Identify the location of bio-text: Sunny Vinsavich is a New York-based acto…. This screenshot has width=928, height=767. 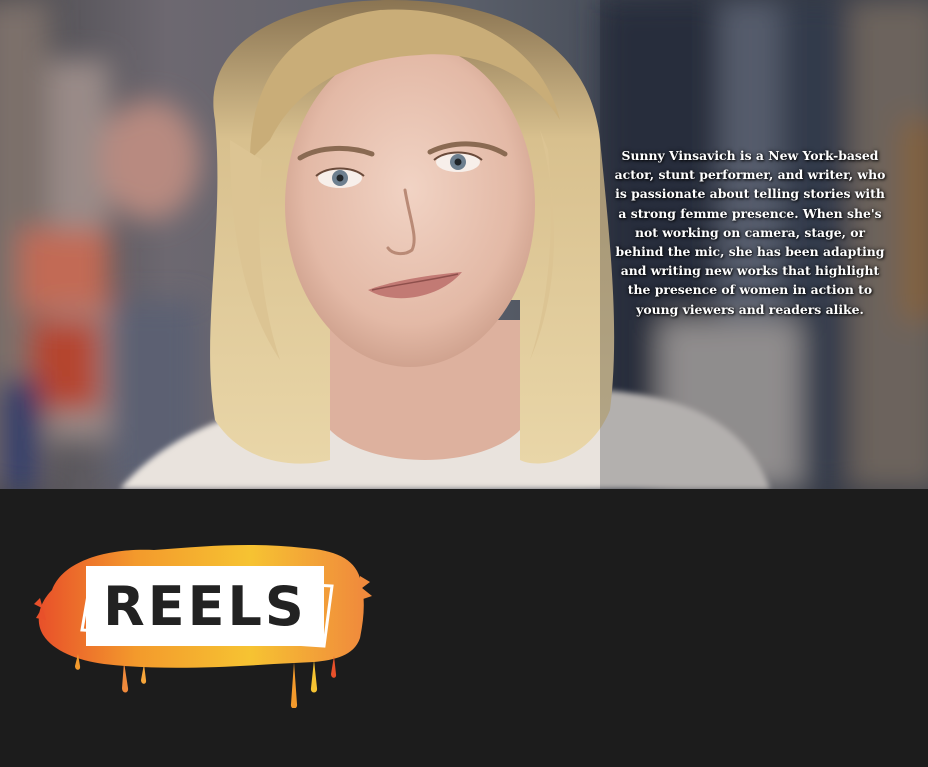
(750, 232).